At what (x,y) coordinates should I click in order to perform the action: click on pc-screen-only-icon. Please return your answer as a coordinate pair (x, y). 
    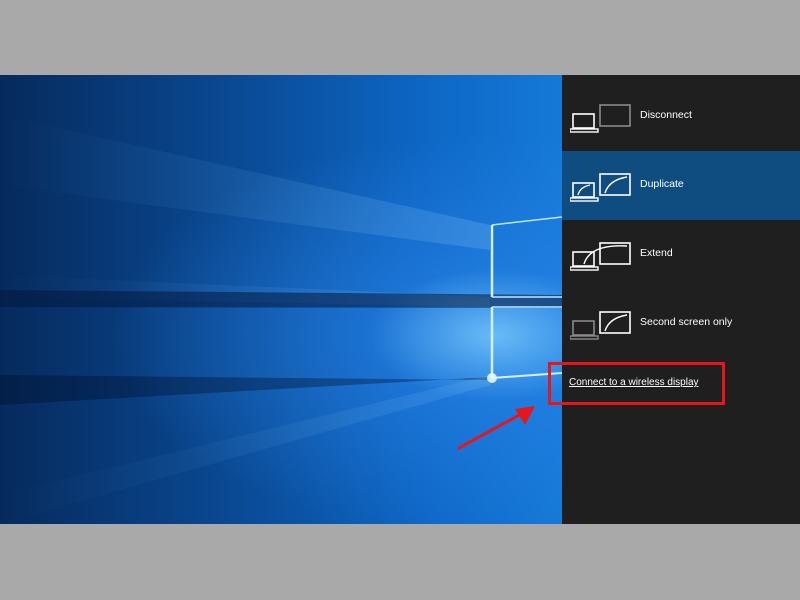
    Looking at the image, I should click on (600, 120).